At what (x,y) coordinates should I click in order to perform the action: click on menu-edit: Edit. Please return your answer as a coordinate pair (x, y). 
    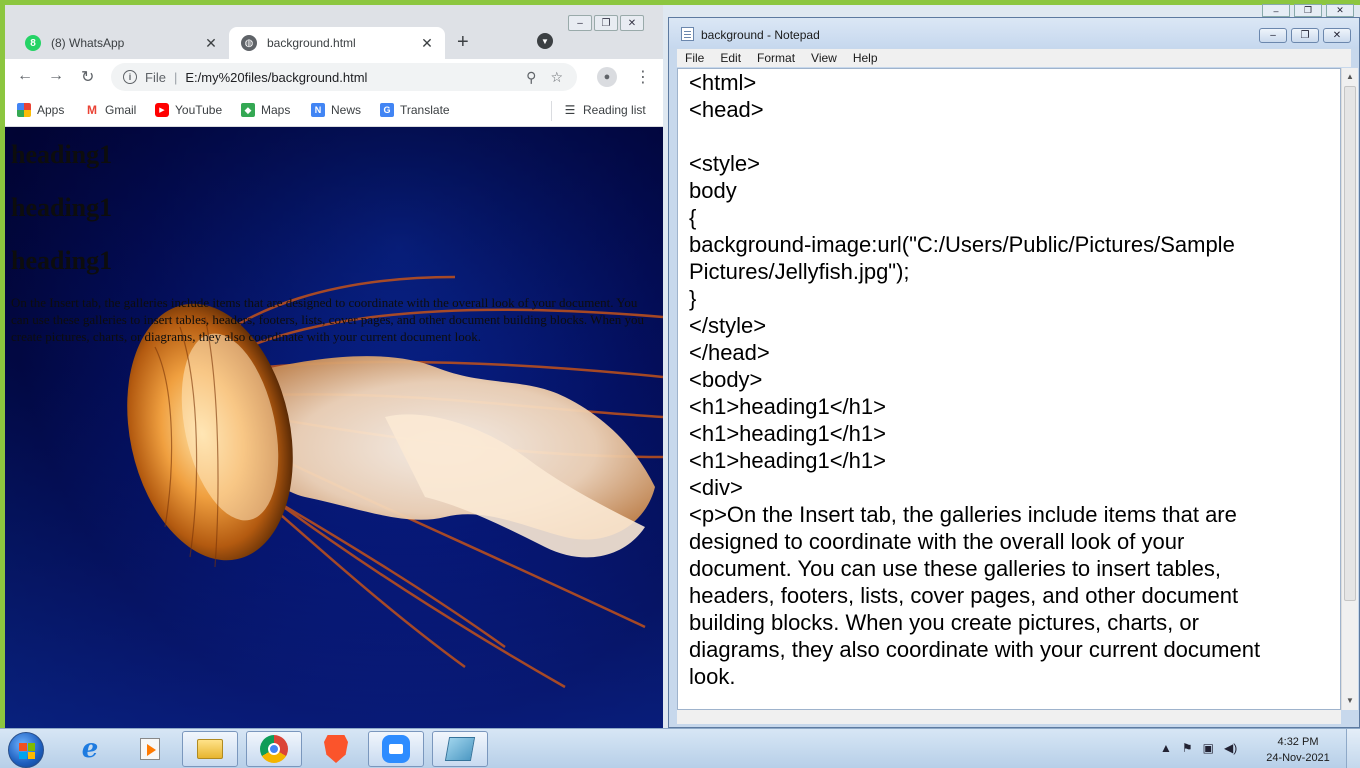
    Looking at the image, I should click on (730, 58).